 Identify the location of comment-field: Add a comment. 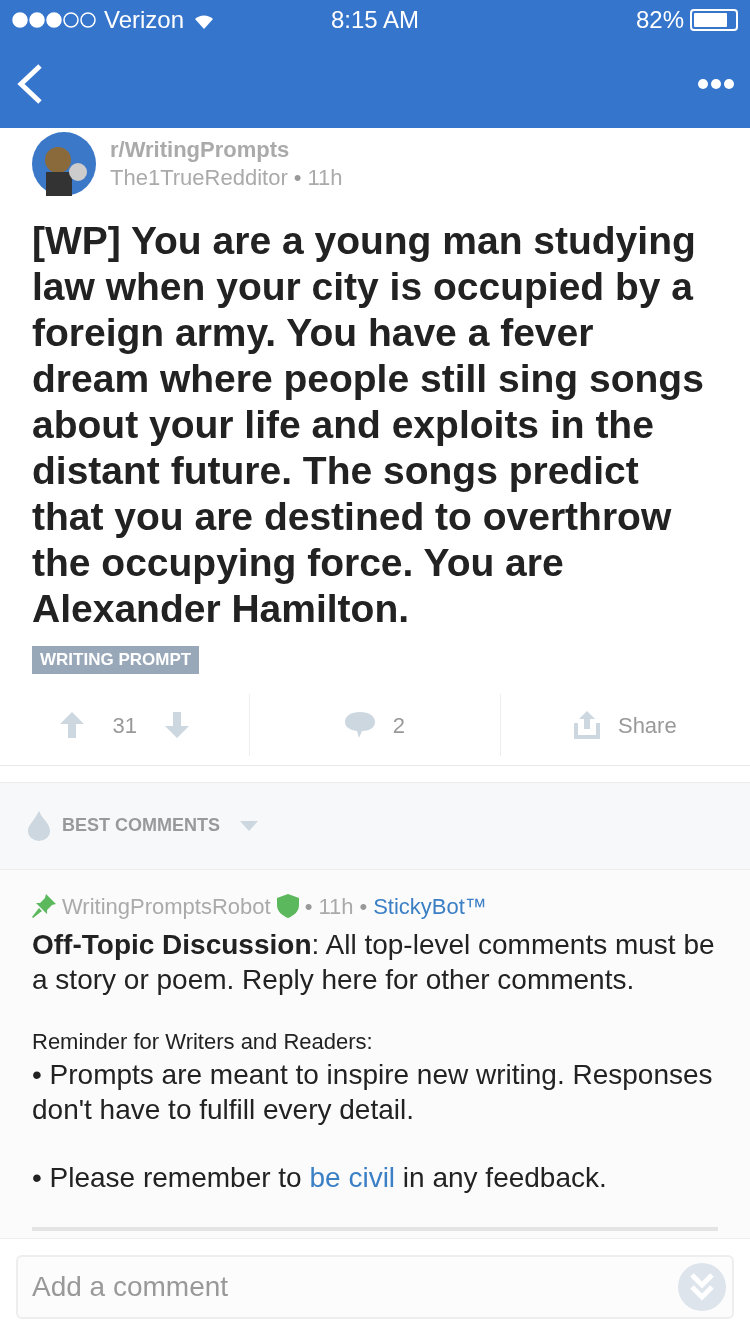
(375, 1286).